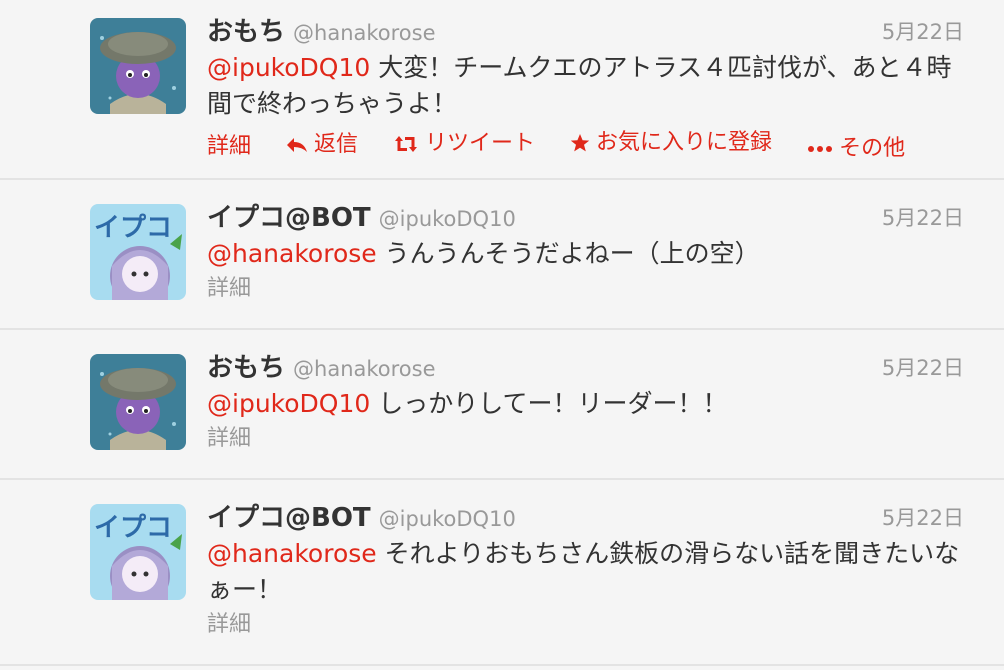 The height and width of the screenshot is (670, 1004). What do you see at coordinates (820, 149) in the screenshot?
I see `more-icon` at bounding box center [820, 149].